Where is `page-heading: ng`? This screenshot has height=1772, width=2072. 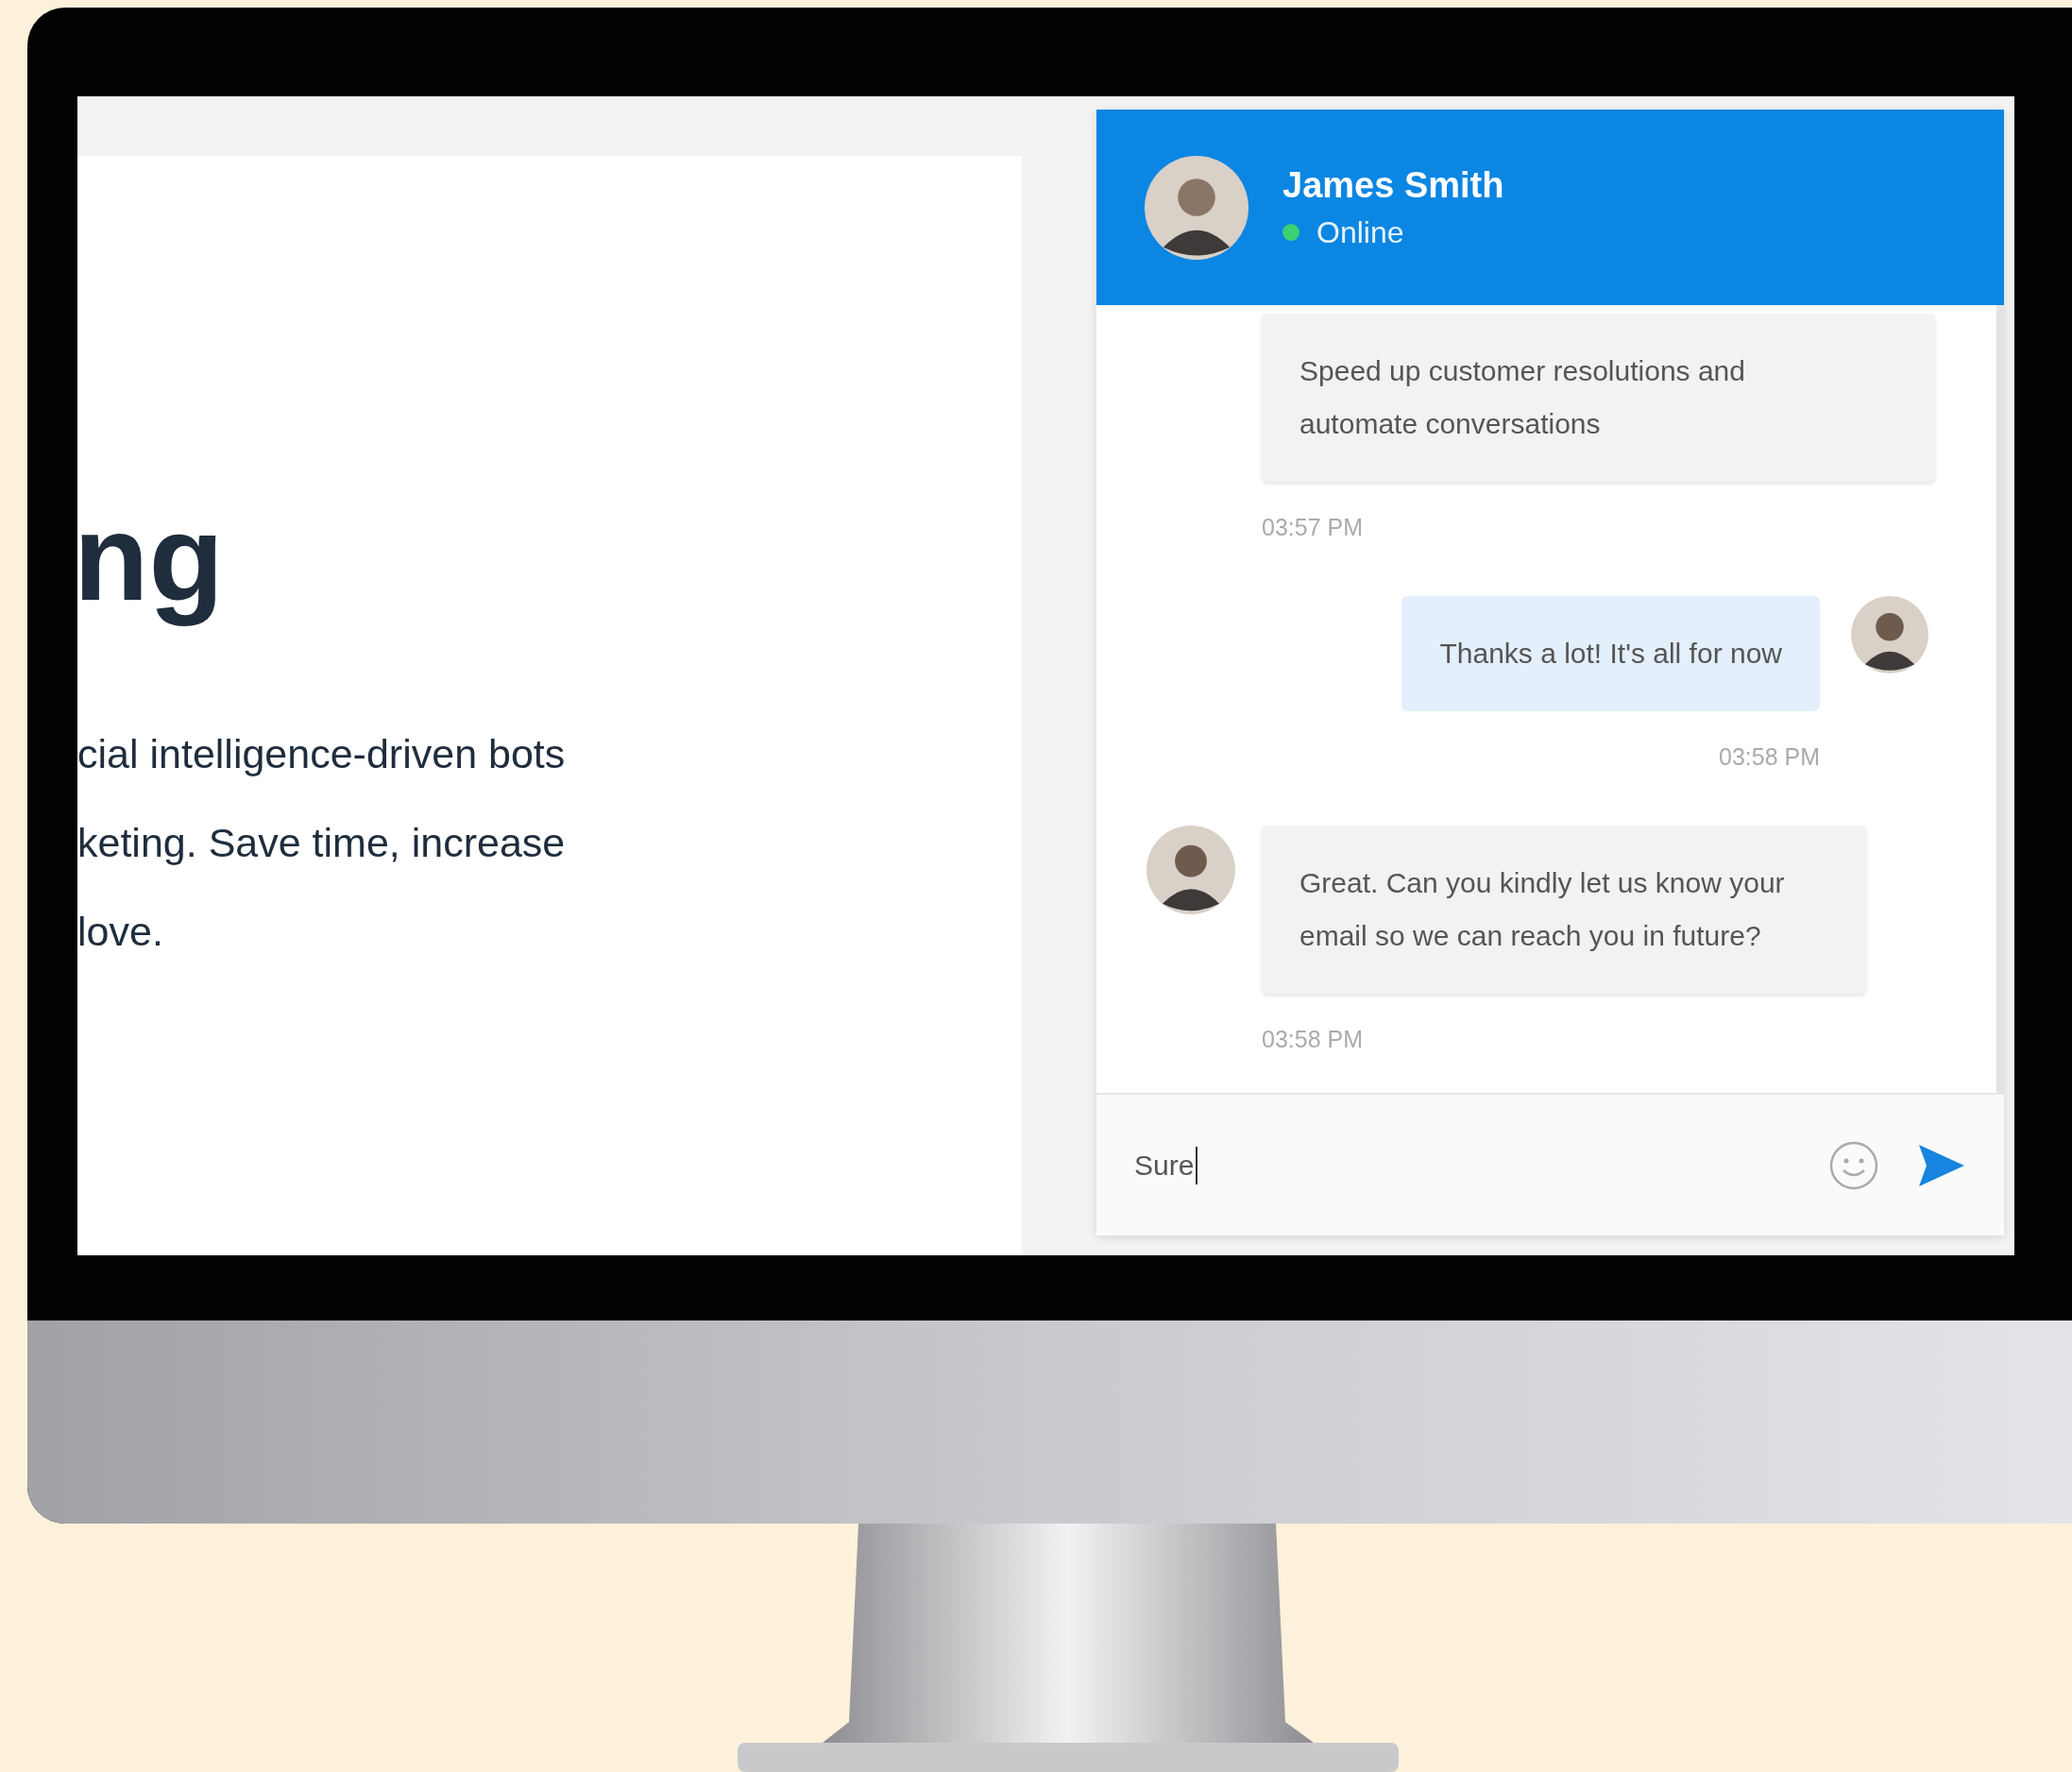 page-heading: ng is located at coordinates (149, 557).